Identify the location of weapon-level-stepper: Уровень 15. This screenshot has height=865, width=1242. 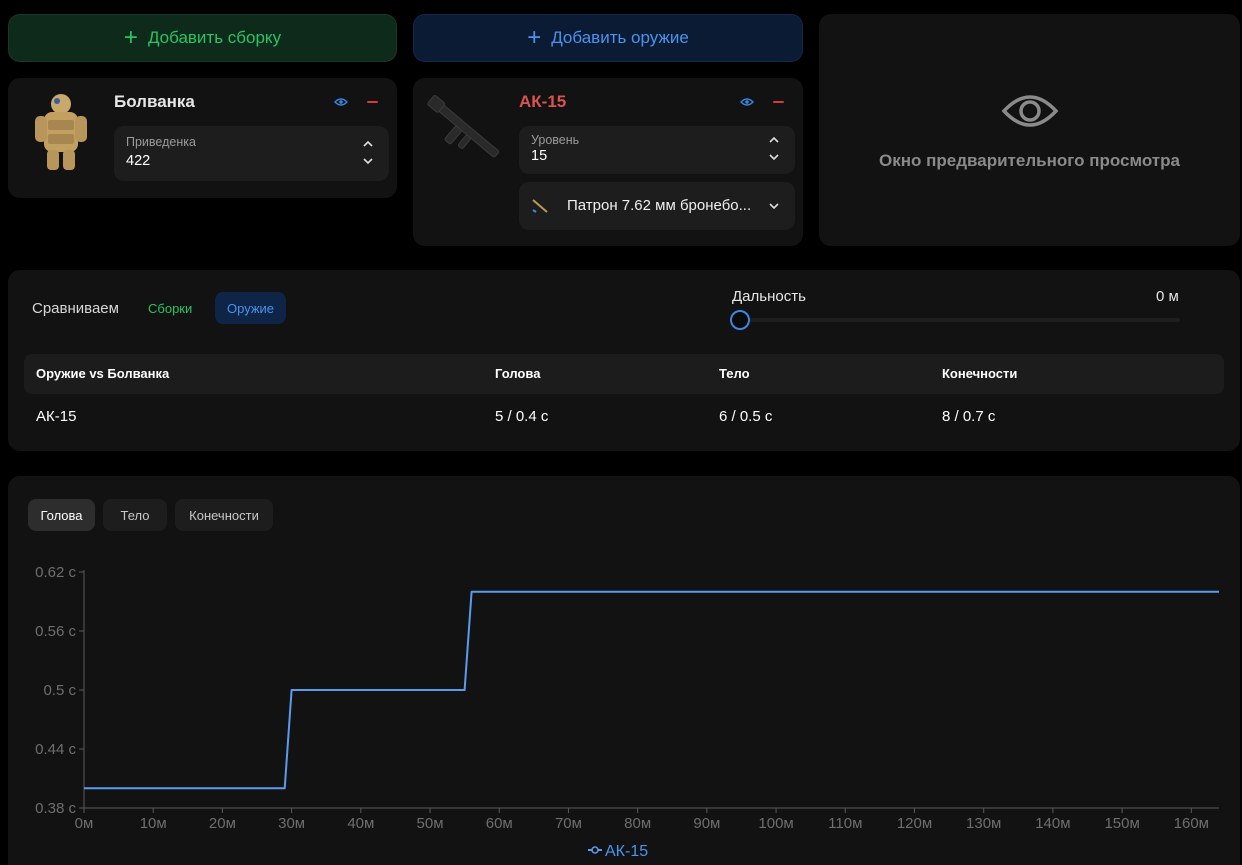
(657, 150).